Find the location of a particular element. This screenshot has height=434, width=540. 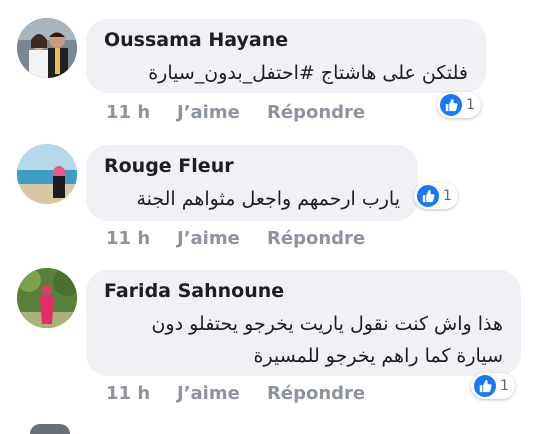

next-avatar-partial is located at coordinates (50, 429).